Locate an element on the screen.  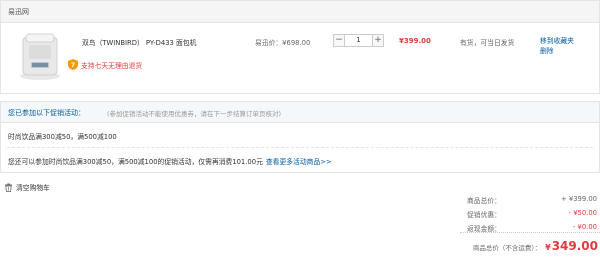
move-to-favorites-link: 移到收藏夹 is located at coordinates (557, 41).